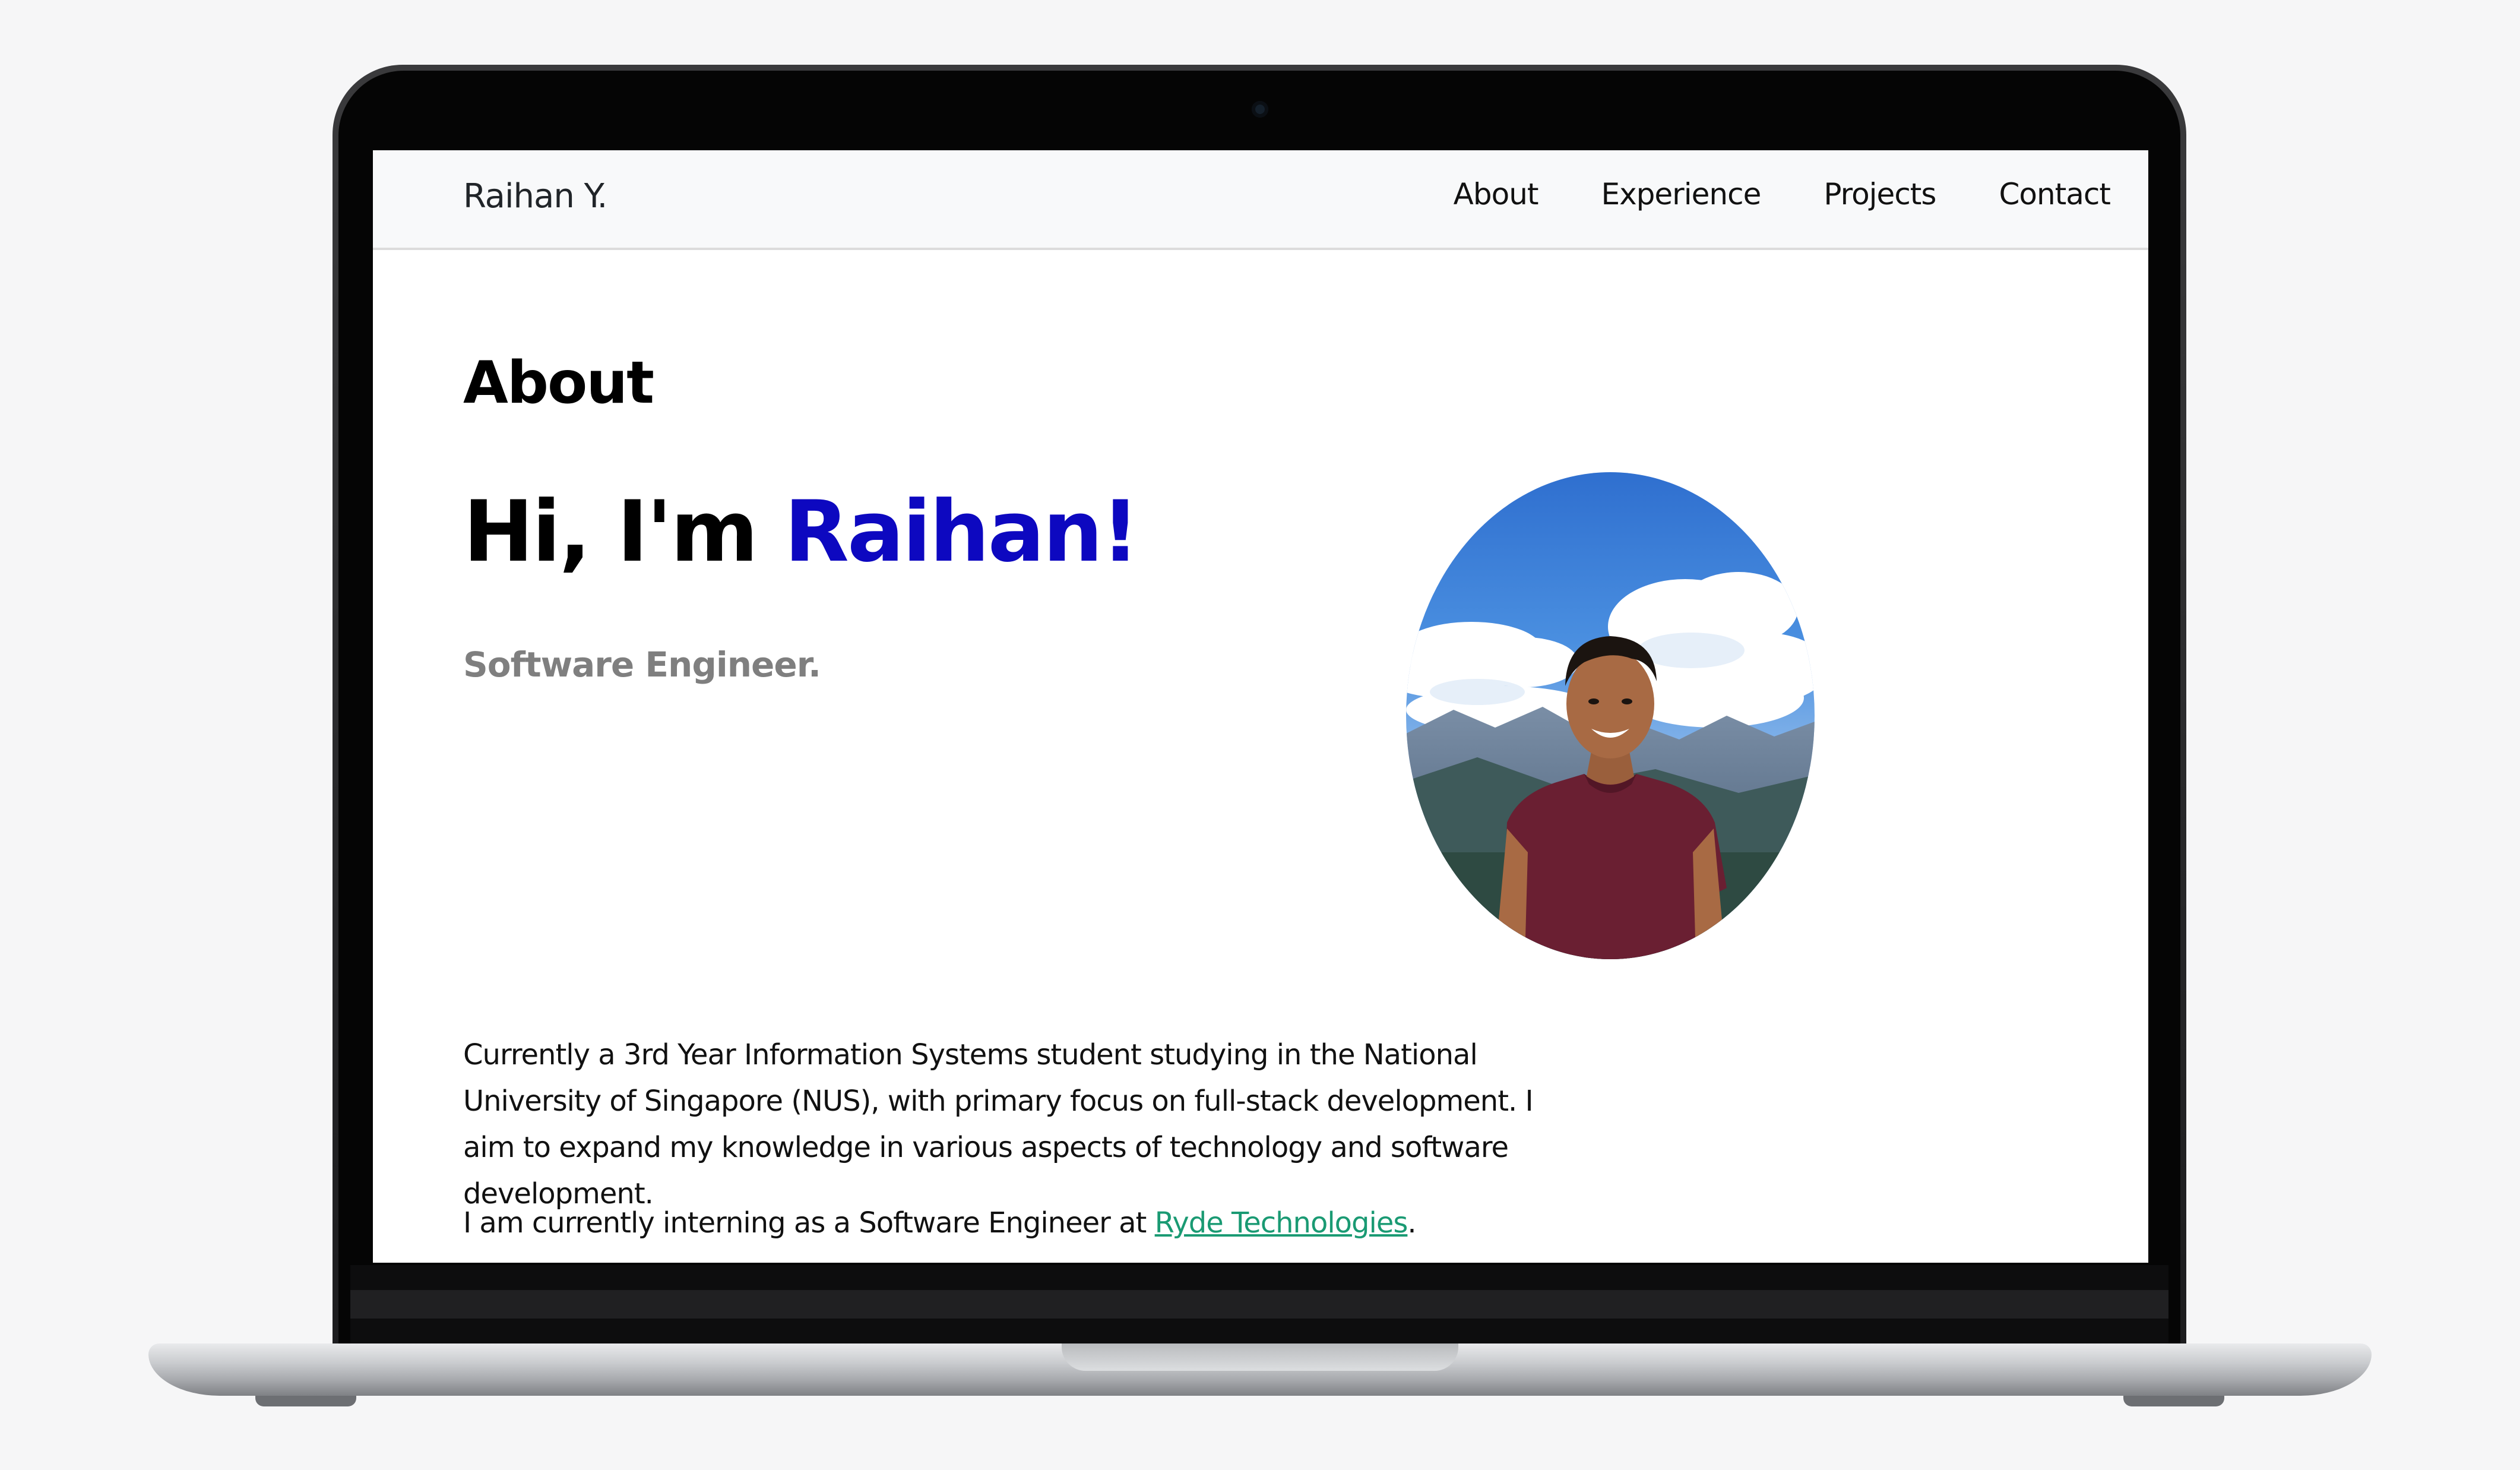 Image resolution: width=2520 pixels, height=1470 pixels. I want to click on ryde-technologies-link: Ryde Technologies, so click(1281, 1223).